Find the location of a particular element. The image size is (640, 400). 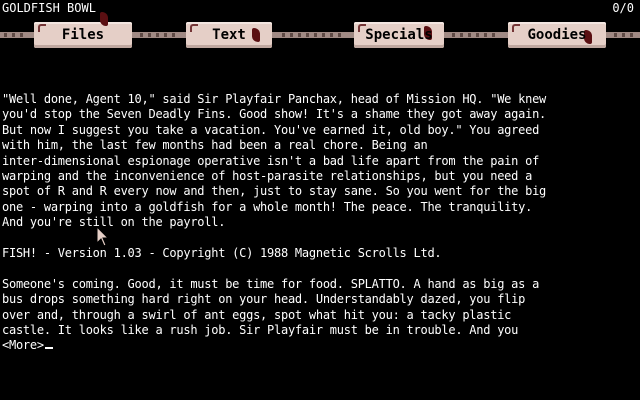

score-counter: 0/0 is located at coordinates (623, 8).